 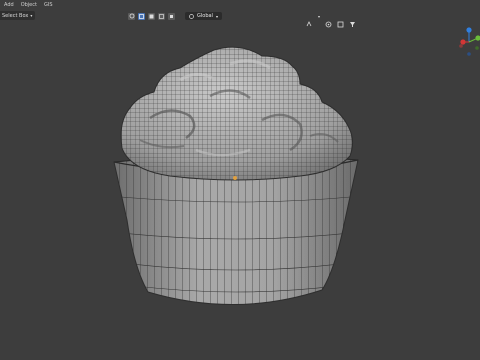 I want to click on menu-add: Add, so click(x=9, y=5).